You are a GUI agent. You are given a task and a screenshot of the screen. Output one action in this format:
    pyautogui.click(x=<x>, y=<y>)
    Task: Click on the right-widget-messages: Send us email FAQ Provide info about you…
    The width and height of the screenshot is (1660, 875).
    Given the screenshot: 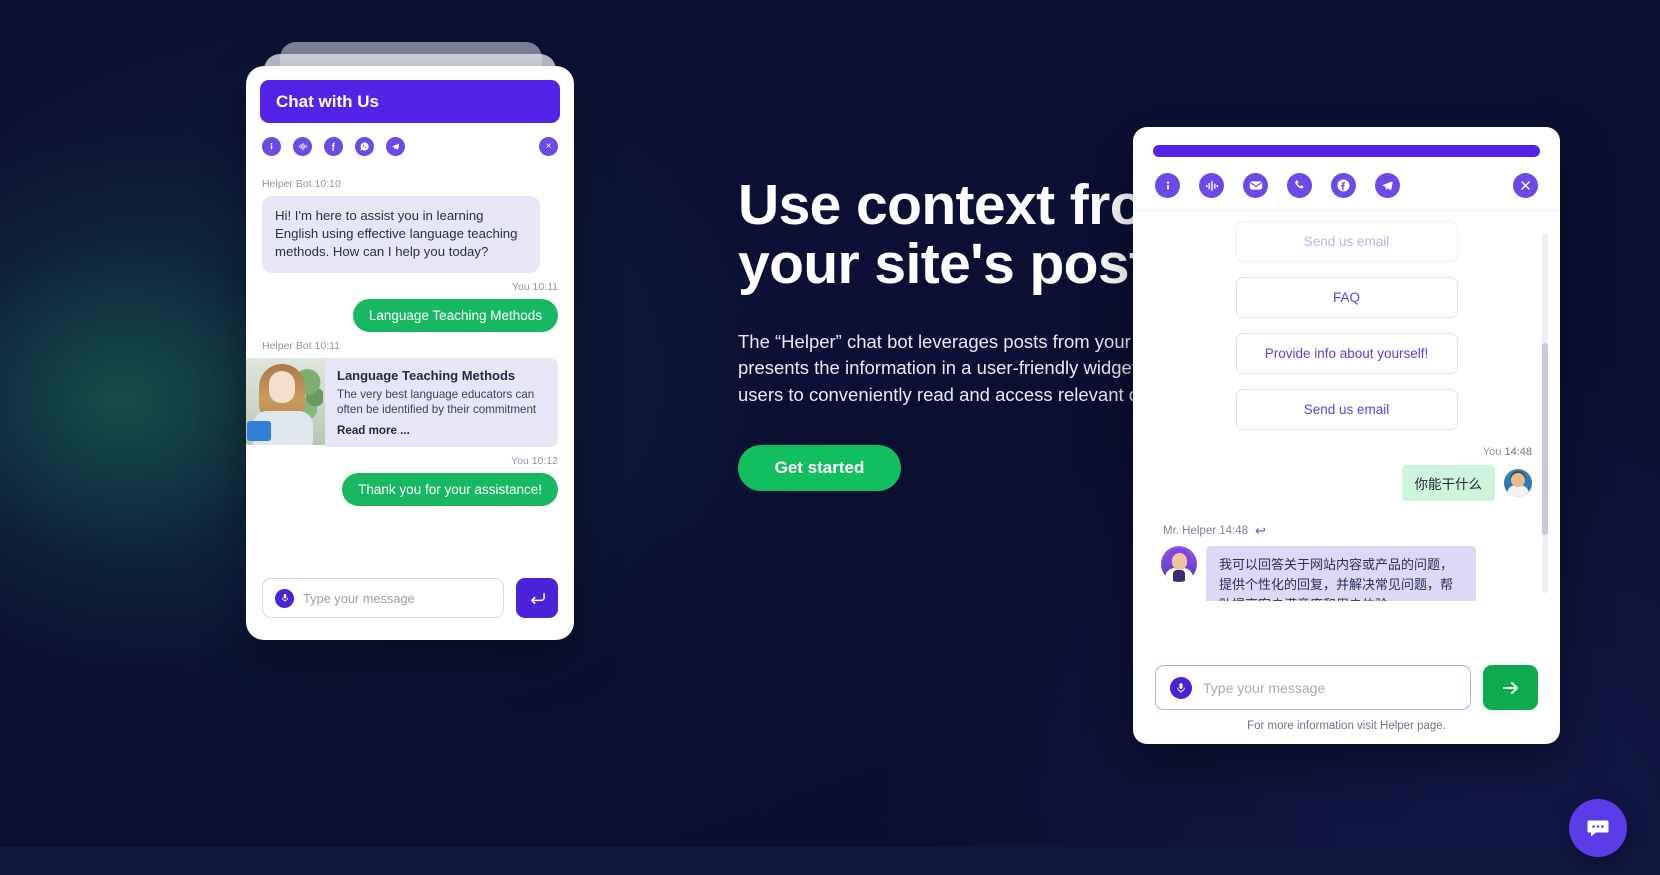 What is the action you would take?
    pyautogui.click(x=1346, y=406)
    